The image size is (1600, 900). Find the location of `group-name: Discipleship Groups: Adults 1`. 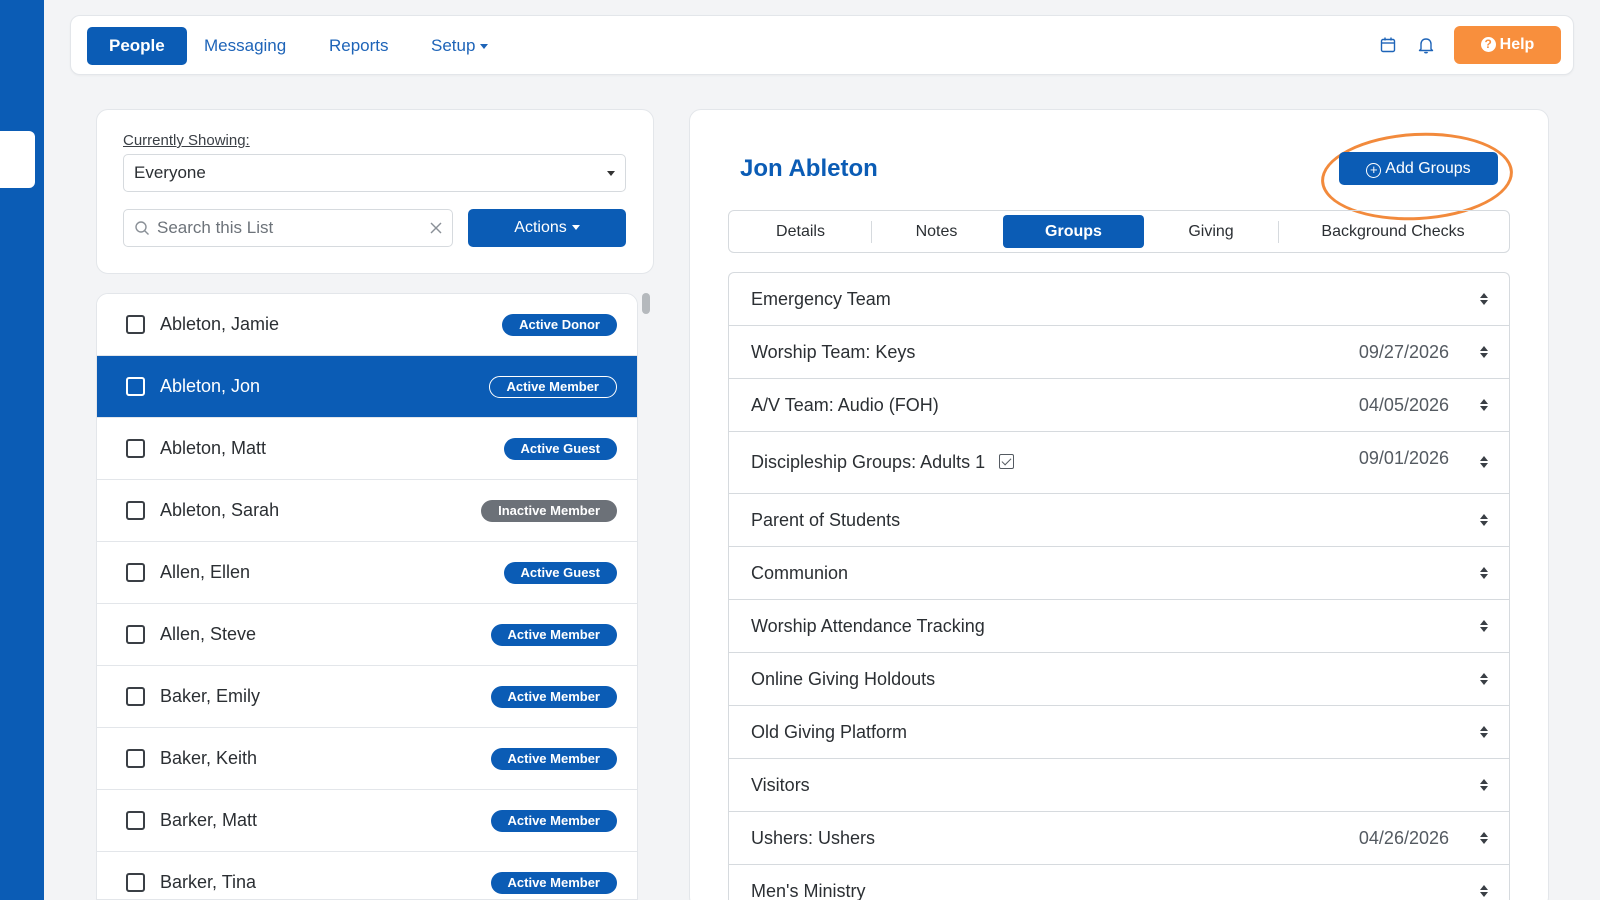

group-name: Discipleship Groups: Adults 1 is located at coordinates (883, 462).